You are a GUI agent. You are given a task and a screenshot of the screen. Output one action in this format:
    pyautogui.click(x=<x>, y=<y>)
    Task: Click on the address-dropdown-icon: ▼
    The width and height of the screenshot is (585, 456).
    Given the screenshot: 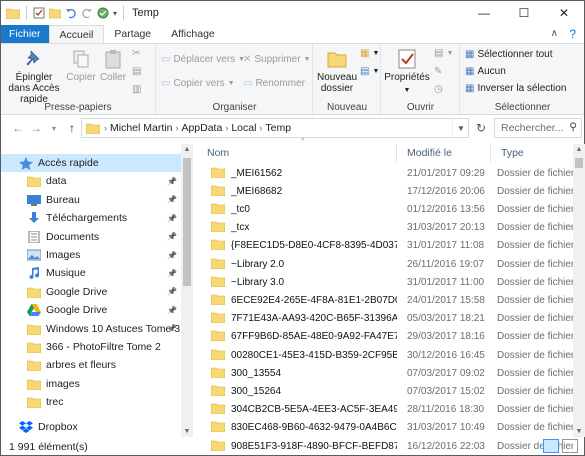 What is the action you would take?
    pyautogui.click(x=460, y=128)
    